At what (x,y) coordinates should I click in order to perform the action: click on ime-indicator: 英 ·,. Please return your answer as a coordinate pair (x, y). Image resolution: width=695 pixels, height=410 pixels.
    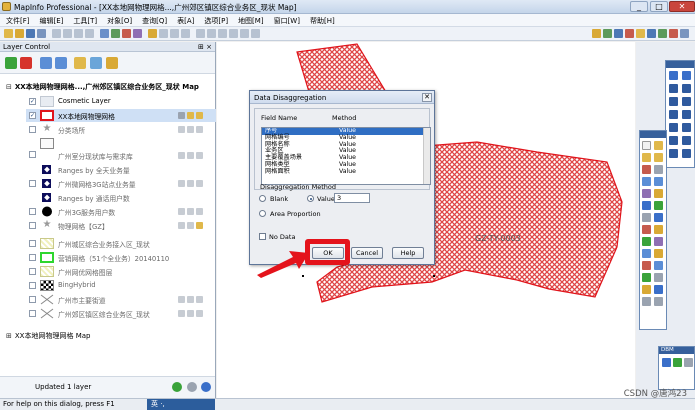
    Looking at the image, I should click on (181, 404).